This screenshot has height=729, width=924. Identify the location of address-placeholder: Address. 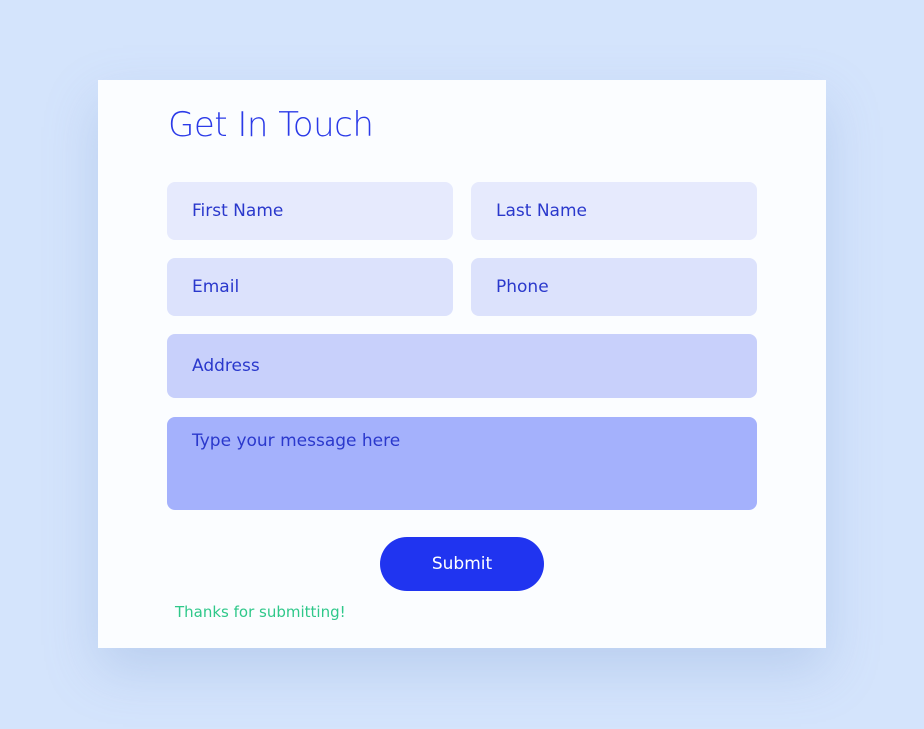
(226, 366).